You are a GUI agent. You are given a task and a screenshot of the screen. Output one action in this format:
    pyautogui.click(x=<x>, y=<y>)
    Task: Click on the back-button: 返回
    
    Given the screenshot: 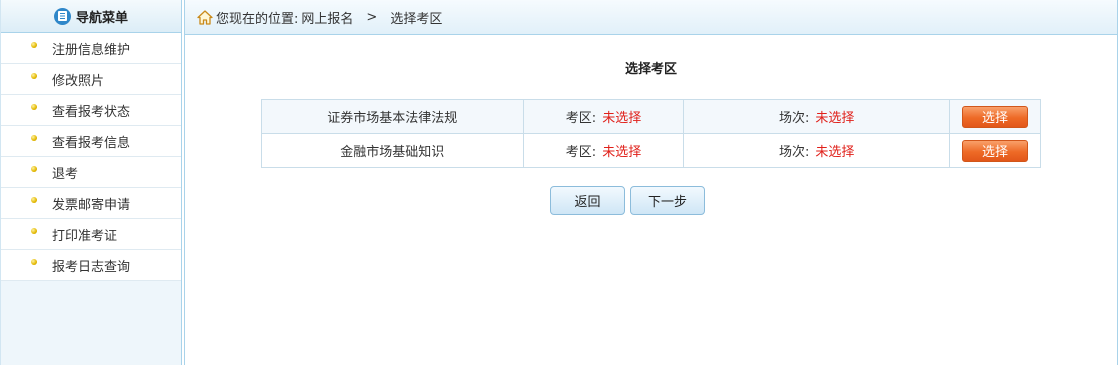 What is the action you would take?
    pyautogui.click(x=587, y=200)
    